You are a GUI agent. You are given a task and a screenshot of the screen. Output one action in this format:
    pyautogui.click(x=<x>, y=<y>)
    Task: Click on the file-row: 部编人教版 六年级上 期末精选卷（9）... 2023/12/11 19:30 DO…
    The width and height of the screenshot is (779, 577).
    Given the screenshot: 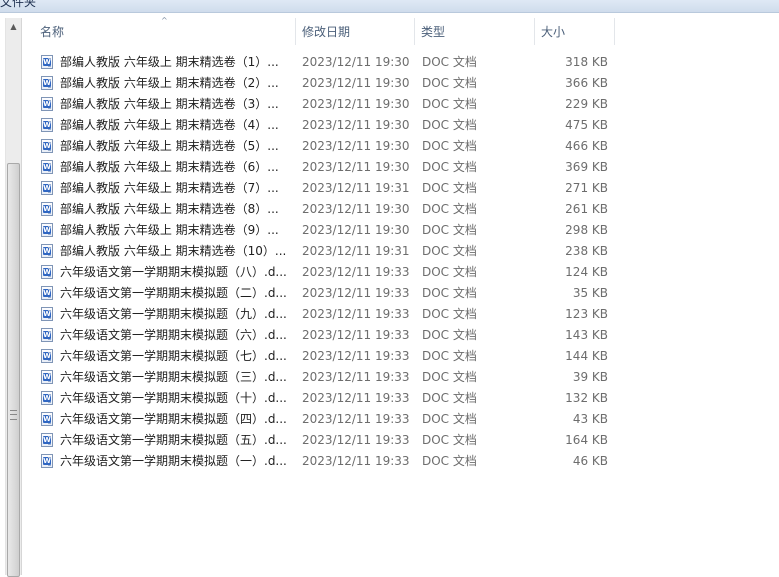 What is the action you would take?
    pyautogui.click(x=400, y=230)
    